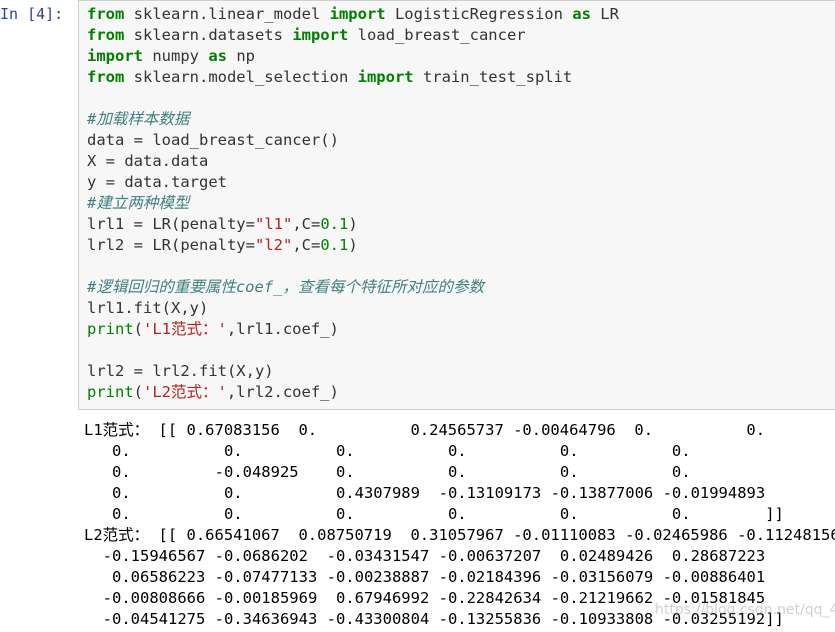  Describe the element at coordinates (171, 245) in the screenshot. I see `code-token: lrl2 = LR(penalty=` at that location.